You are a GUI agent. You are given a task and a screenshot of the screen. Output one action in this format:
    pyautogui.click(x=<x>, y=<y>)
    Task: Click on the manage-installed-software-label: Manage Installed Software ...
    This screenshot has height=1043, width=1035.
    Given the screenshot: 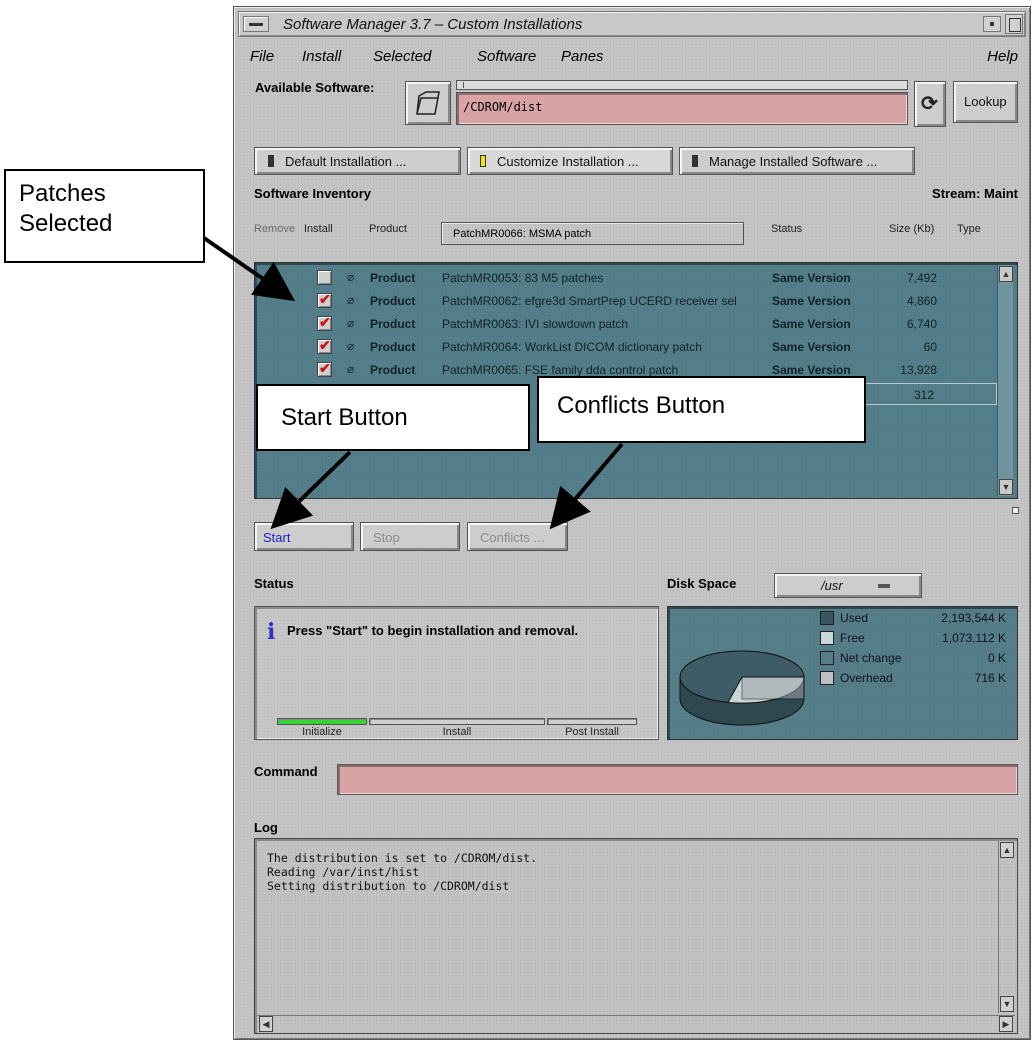 What is the action you would take?
    pyautogui.click(x=793, y=161)
    